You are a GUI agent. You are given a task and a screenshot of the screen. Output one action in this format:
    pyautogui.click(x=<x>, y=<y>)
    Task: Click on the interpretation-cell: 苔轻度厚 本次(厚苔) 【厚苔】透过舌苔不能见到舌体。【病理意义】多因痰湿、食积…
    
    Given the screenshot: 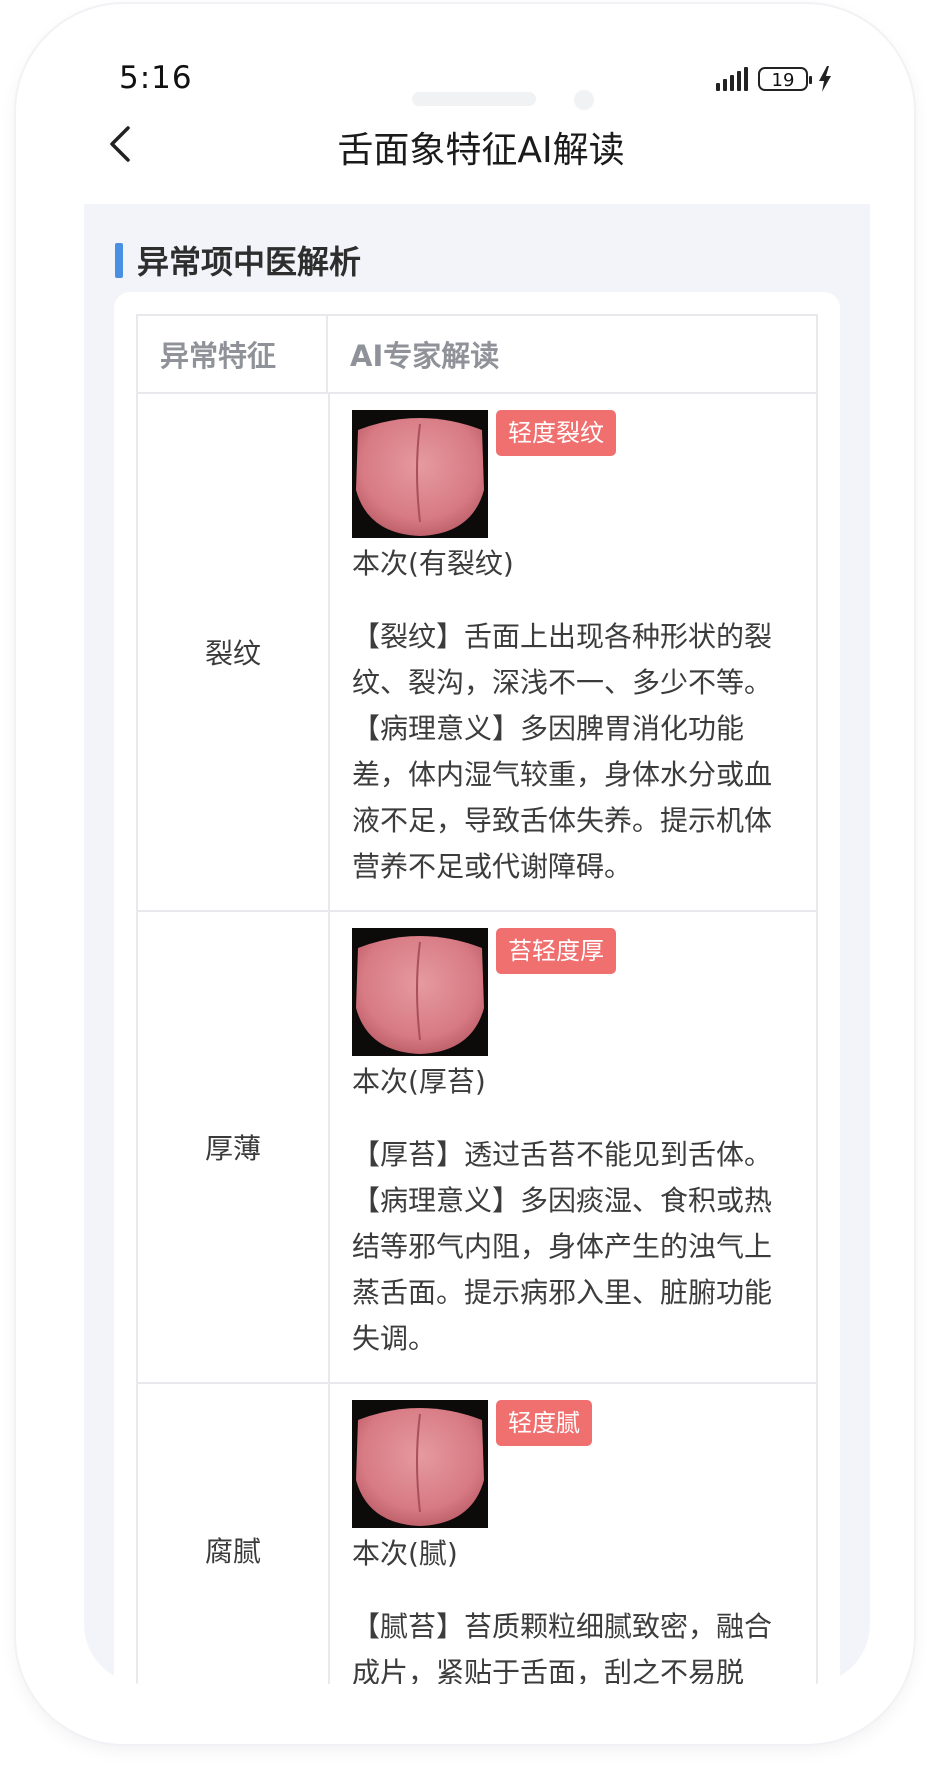 What is the action you would take?
    pyautogui.click(x=573, y=1147)
    